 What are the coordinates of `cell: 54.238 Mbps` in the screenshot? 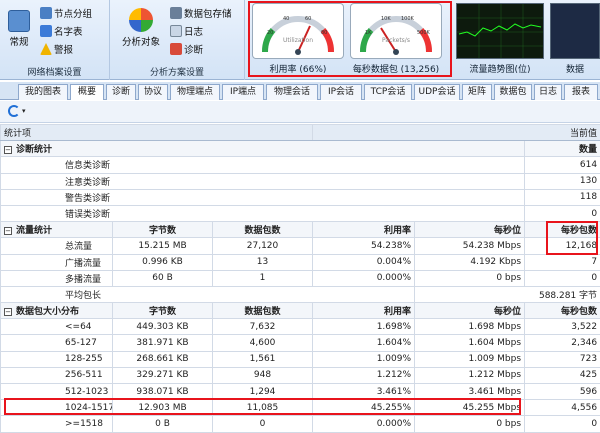 It's located at (470, 246).